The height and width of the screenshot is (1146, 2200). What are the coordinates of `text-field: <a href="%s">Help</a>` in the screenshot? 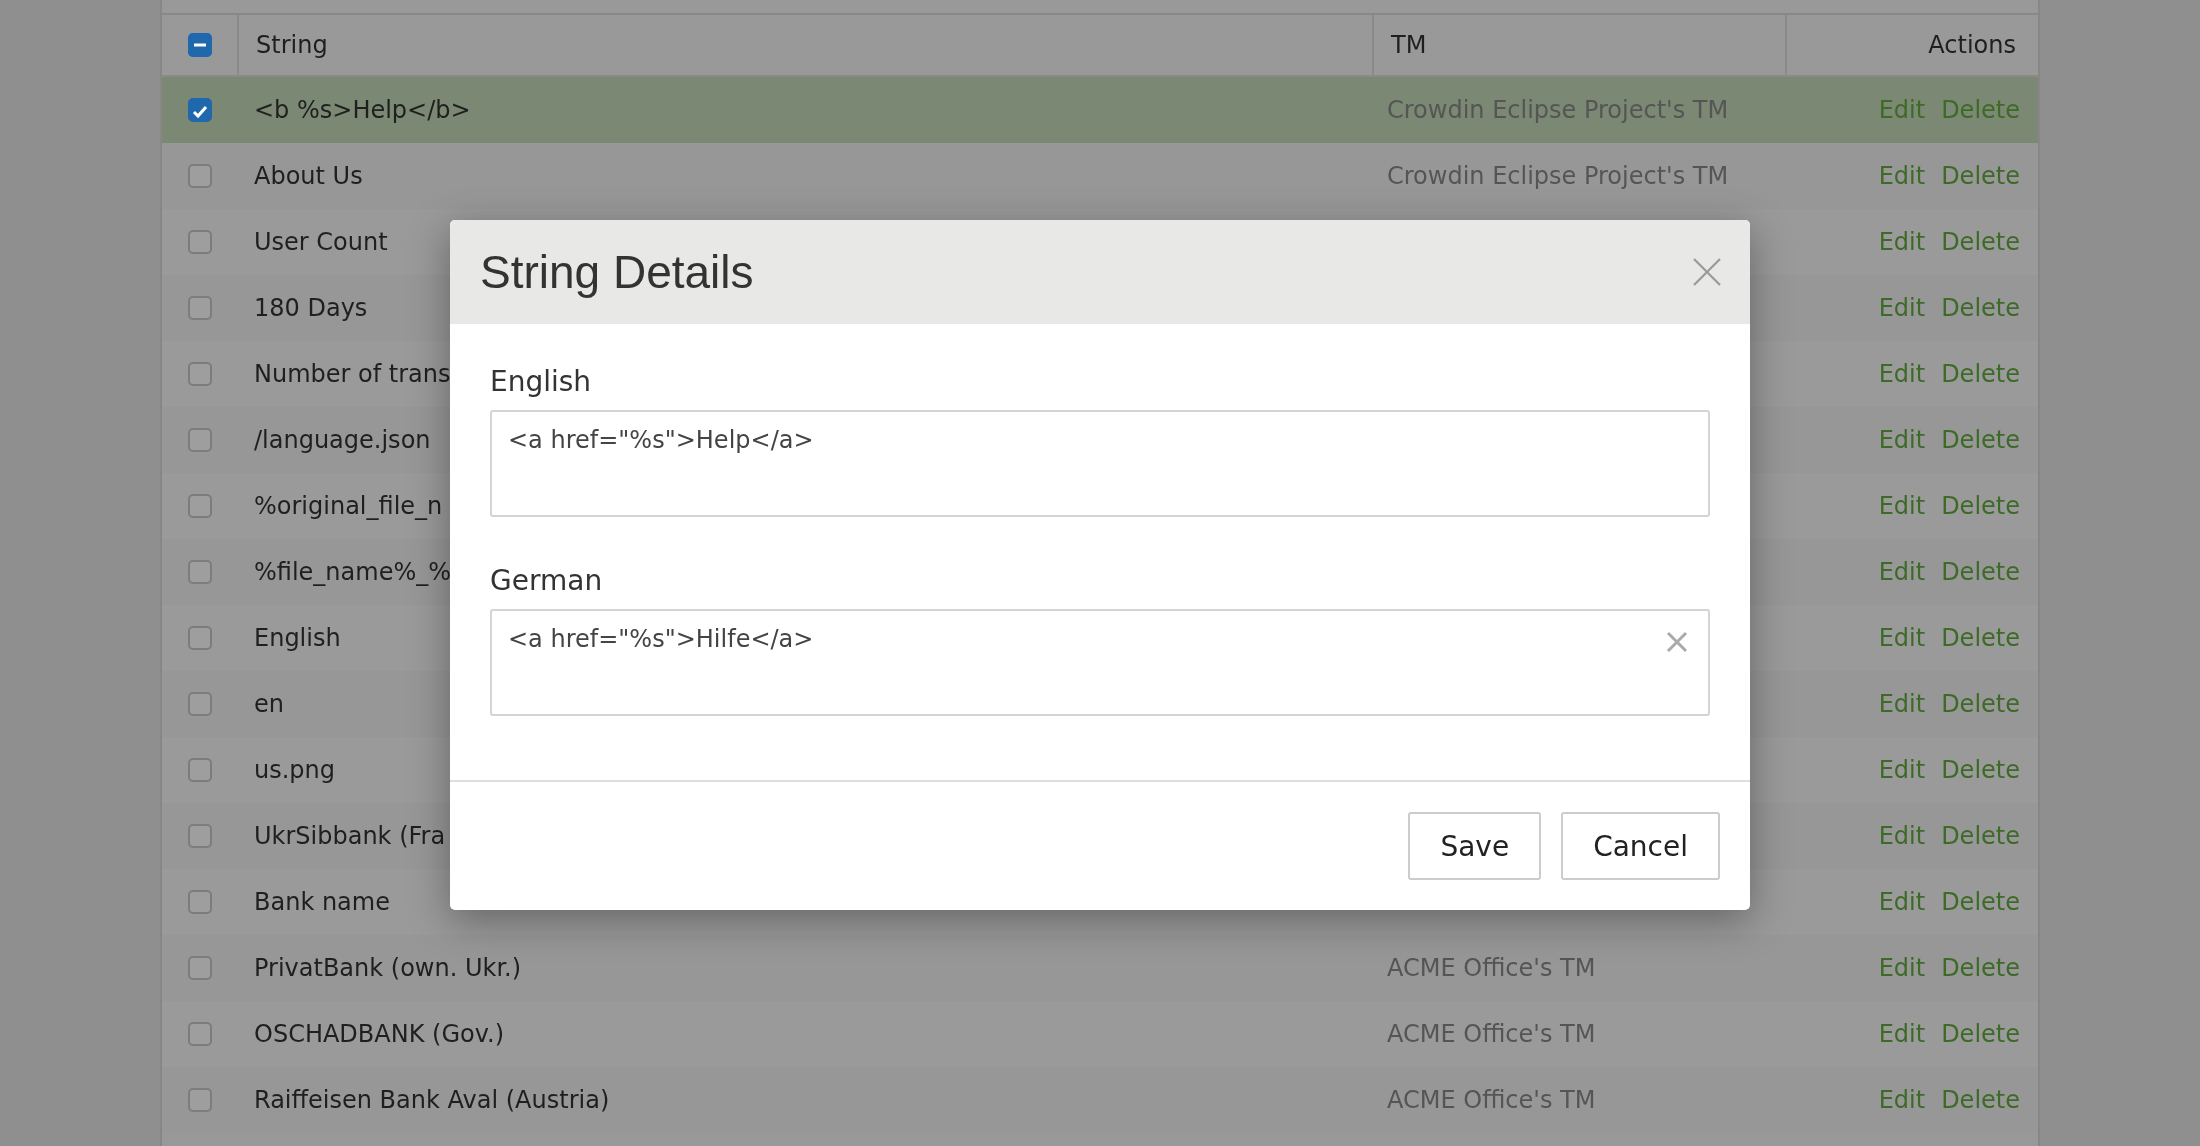 It's located at (1100, 463).